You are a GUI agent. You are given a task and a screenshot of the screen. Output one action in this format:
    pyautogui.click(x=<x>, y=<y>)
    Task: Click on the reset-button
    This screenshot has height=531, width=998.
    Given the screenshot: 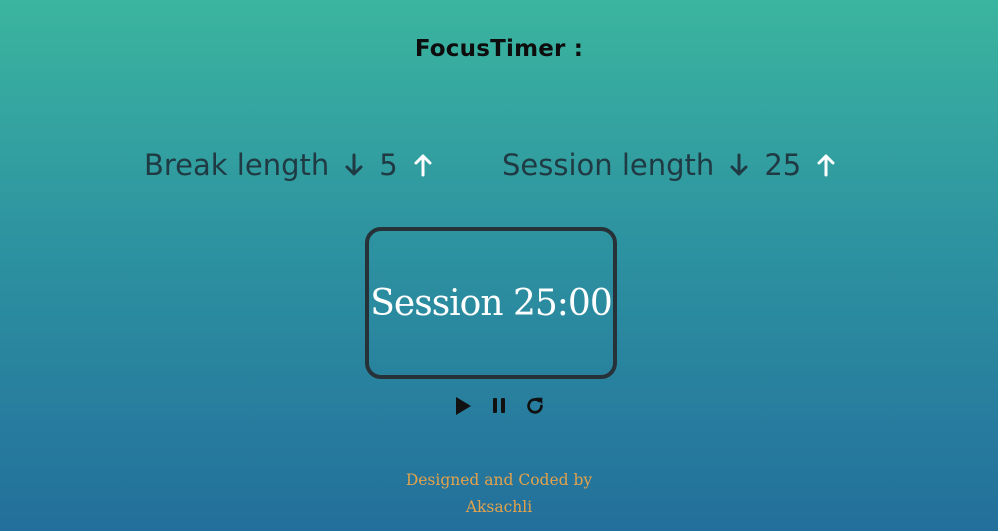 What is the action you would take?
    pyautogui.click(x=535, y=406)
    